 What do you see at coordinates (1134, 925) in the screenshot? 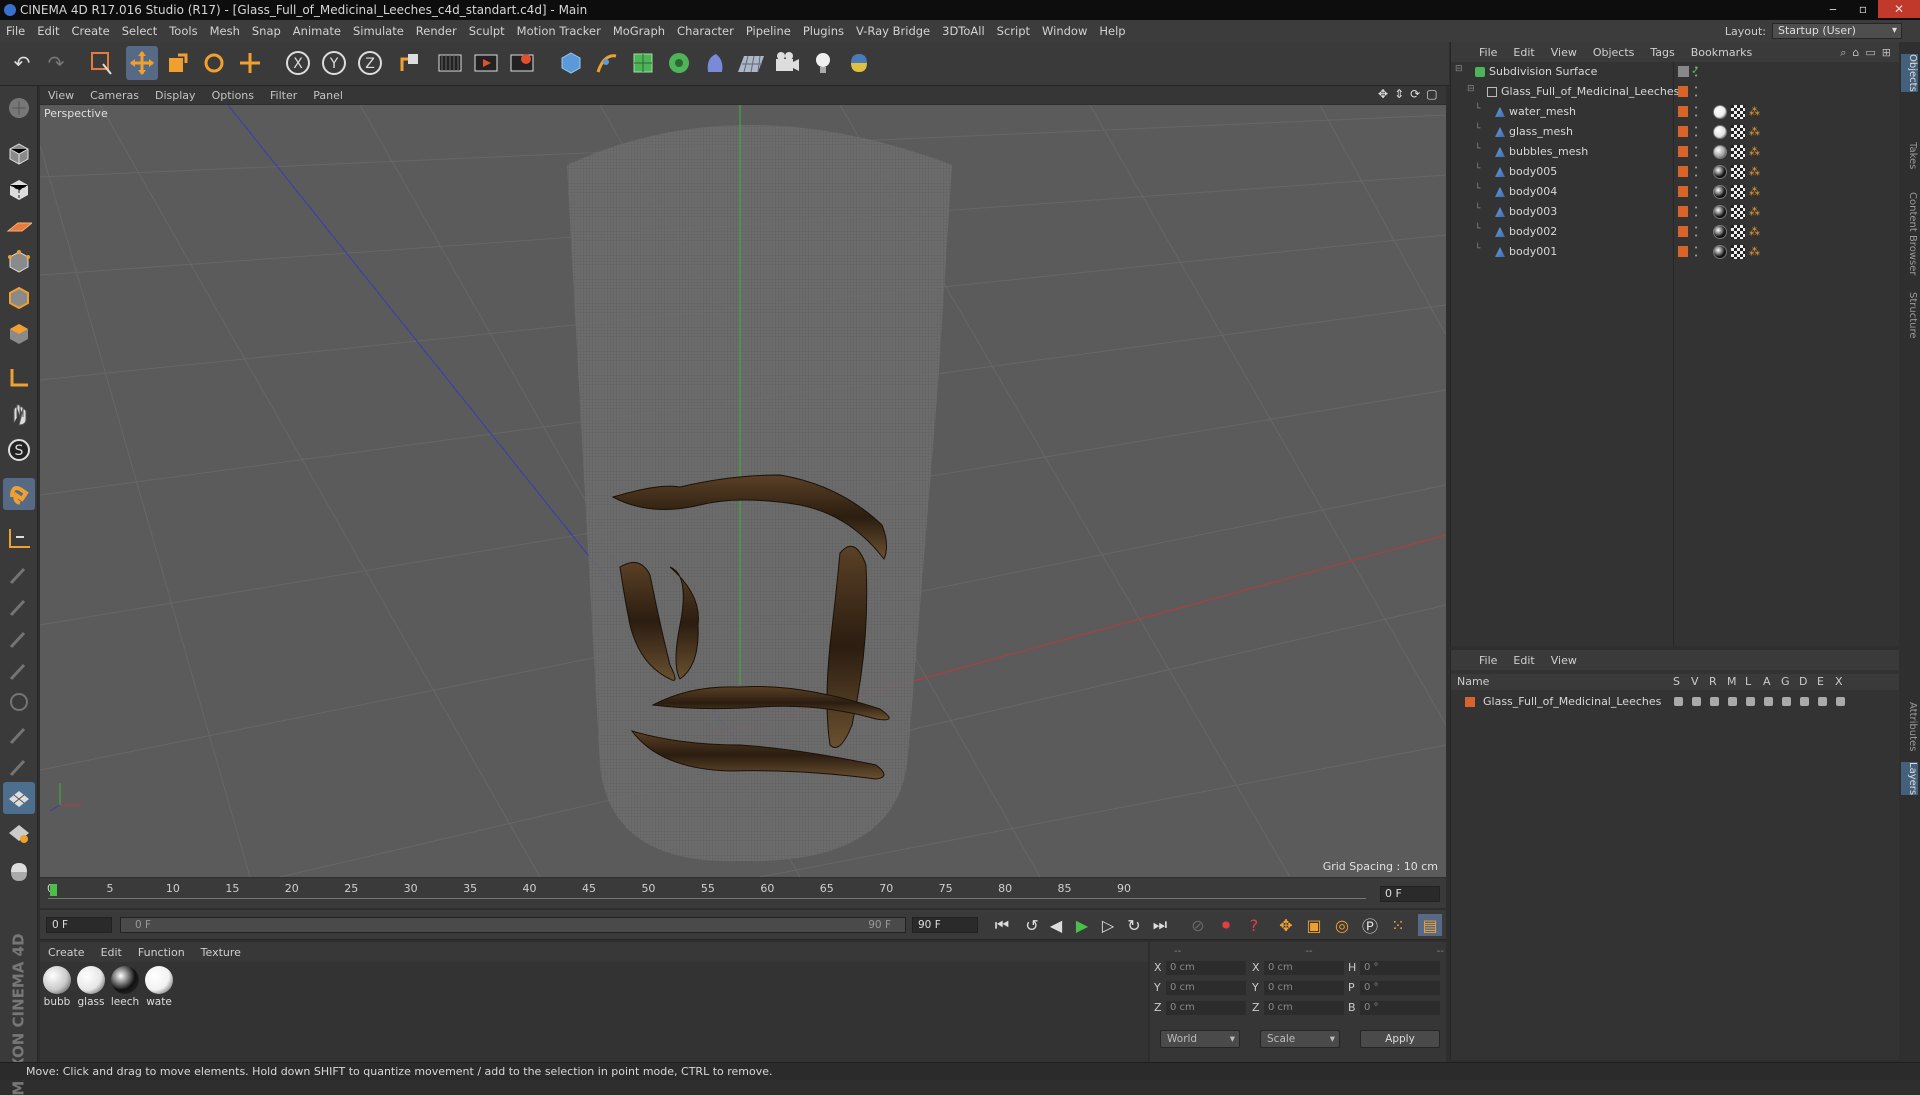
I see `next-key-icon: ↻` at bounding box center [1134, 925].